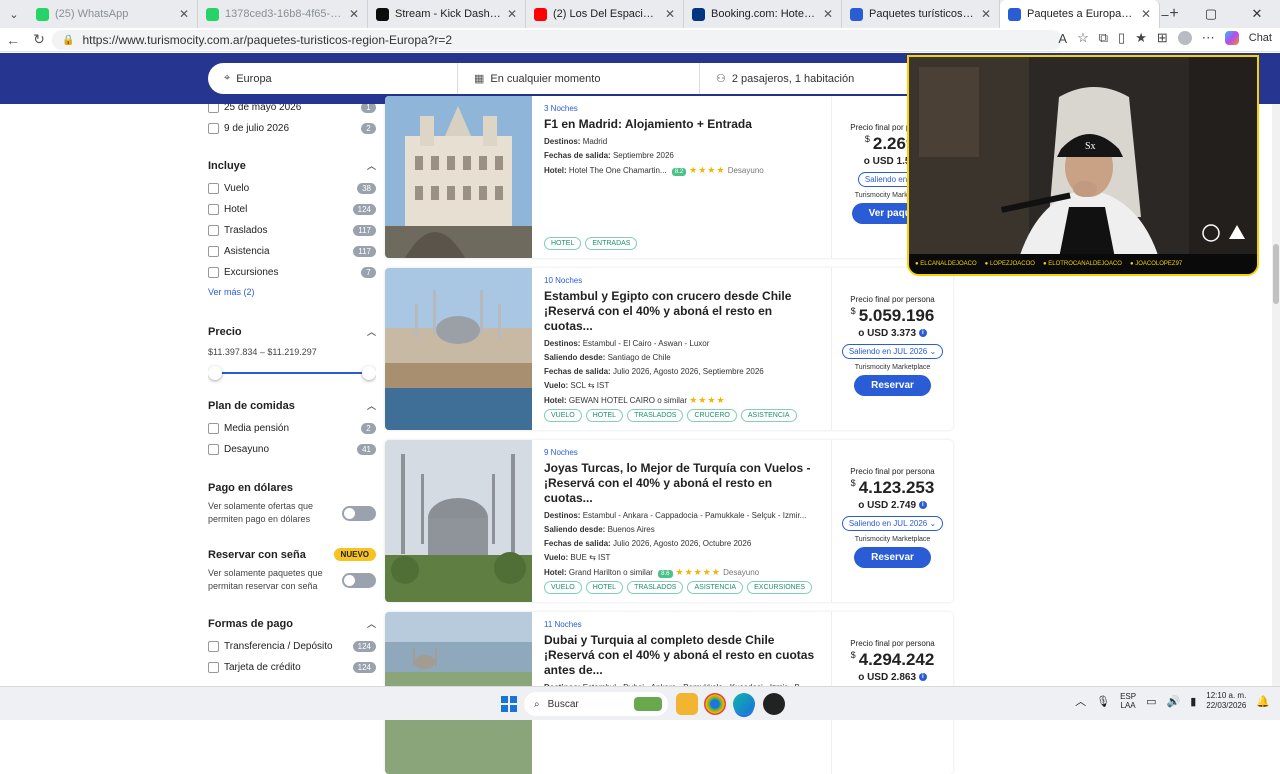 This screenshot has width=1280, height=774. What do you see at coordinates (1231, 38) in the screenshot?
I see `copilot-icon` at bounding box center [1231, 38].